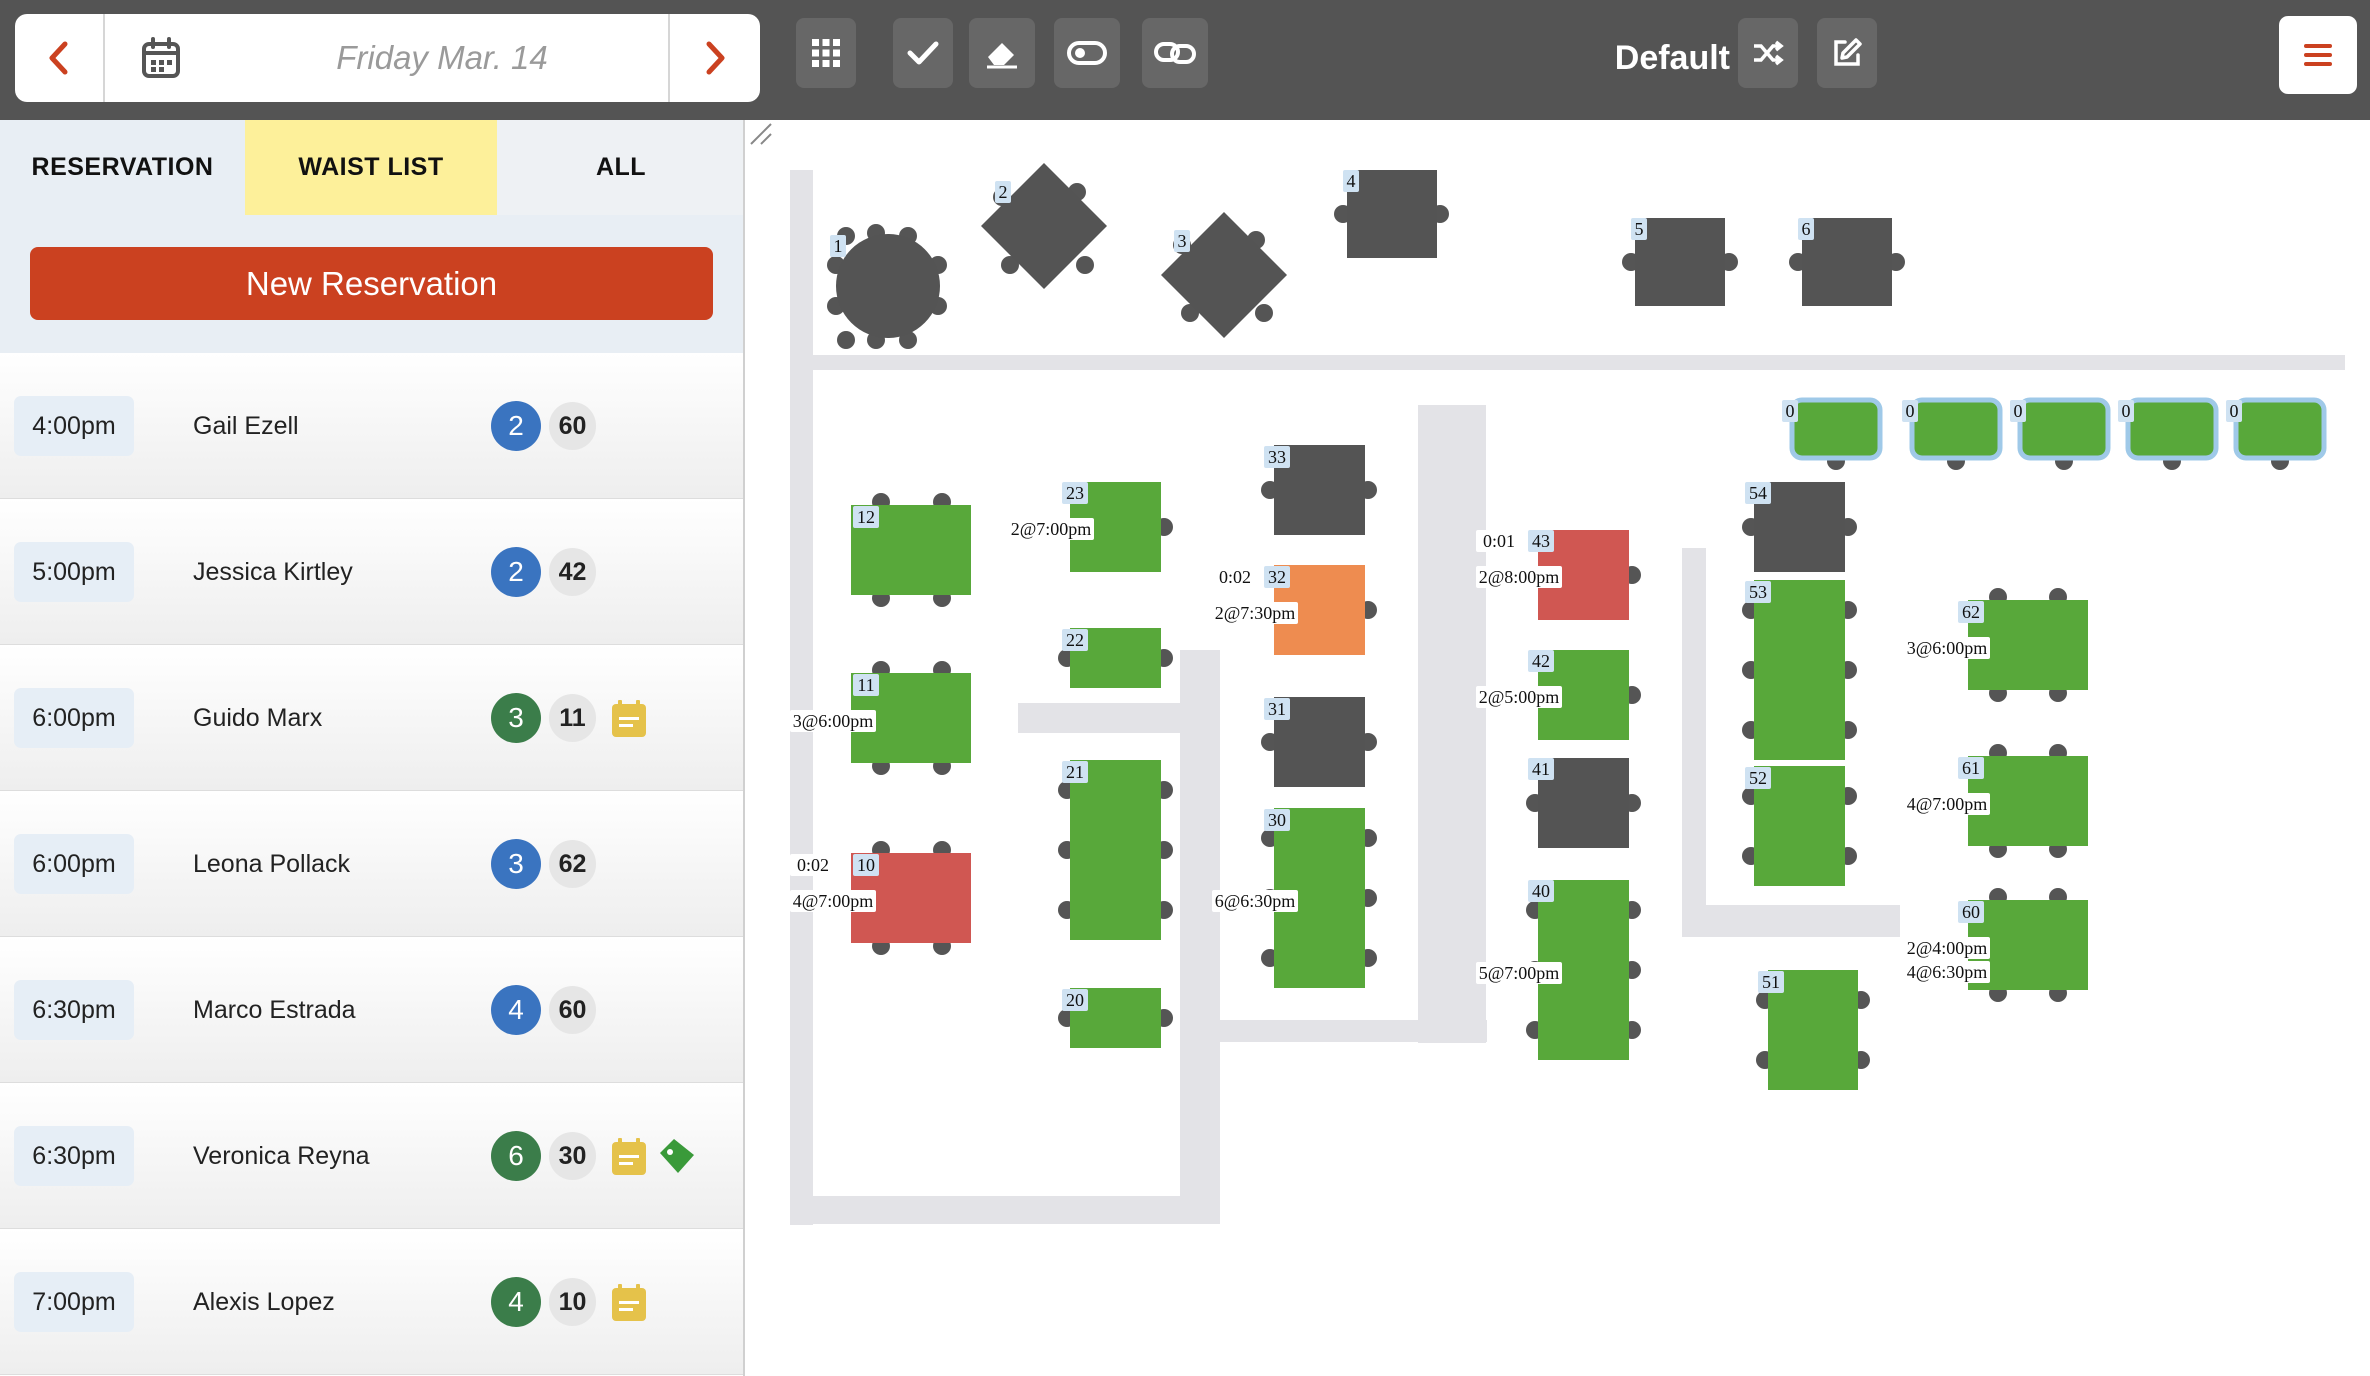 The height and width of the screenshot is (1376, 2370). I want to click on table-number-label: 43, so click(1541, 541).